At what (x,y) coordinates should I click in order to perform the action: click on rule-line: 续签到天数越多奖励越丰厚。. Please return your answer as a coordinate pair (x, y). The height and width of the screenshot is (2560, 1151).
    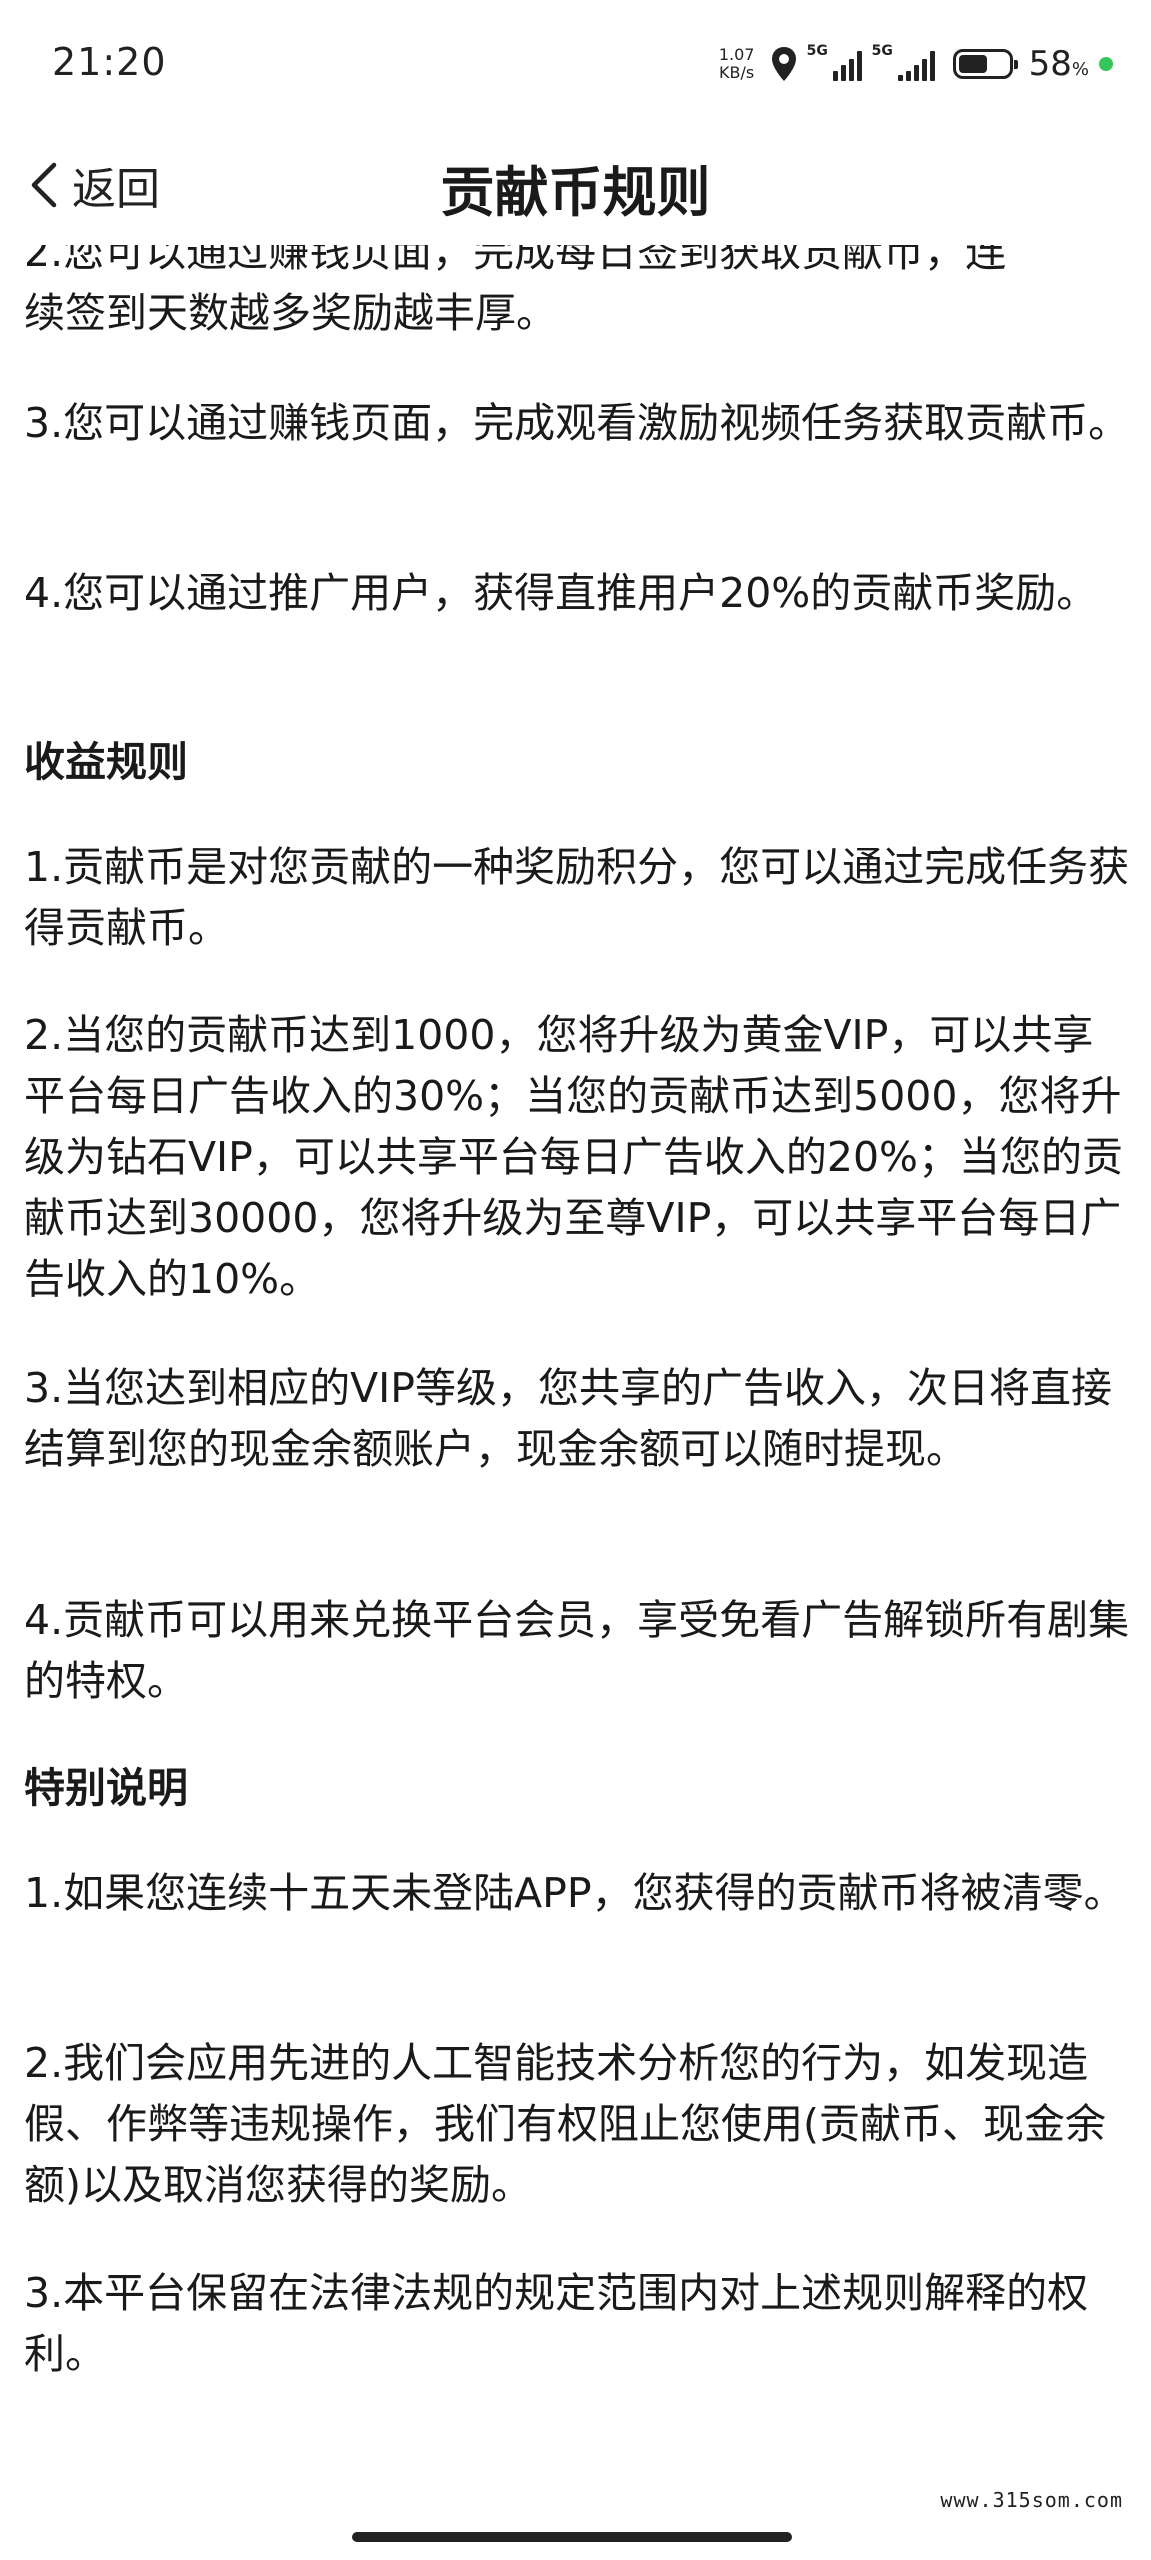
    Looking at the image, I should click on (290, 313).